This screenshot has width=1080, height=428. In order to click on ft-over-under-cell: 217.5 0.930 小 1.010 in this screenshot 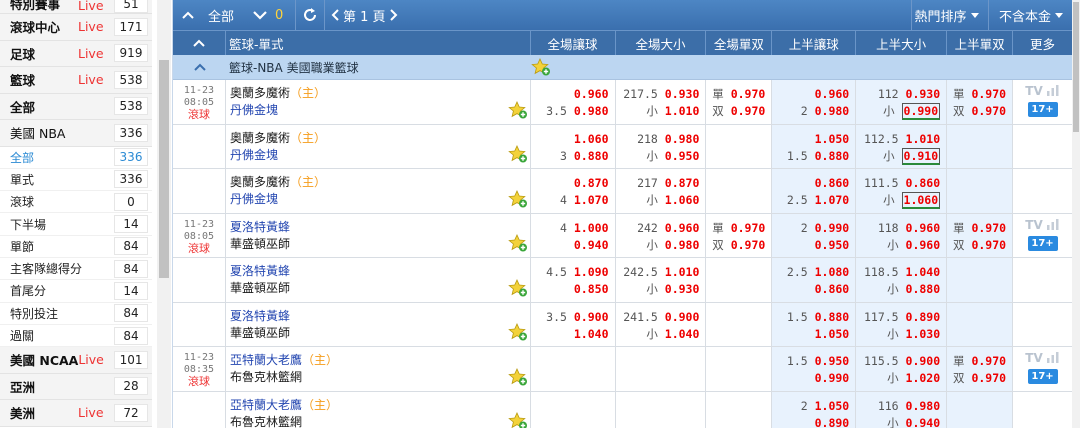, I will do `click(661, 102)`.